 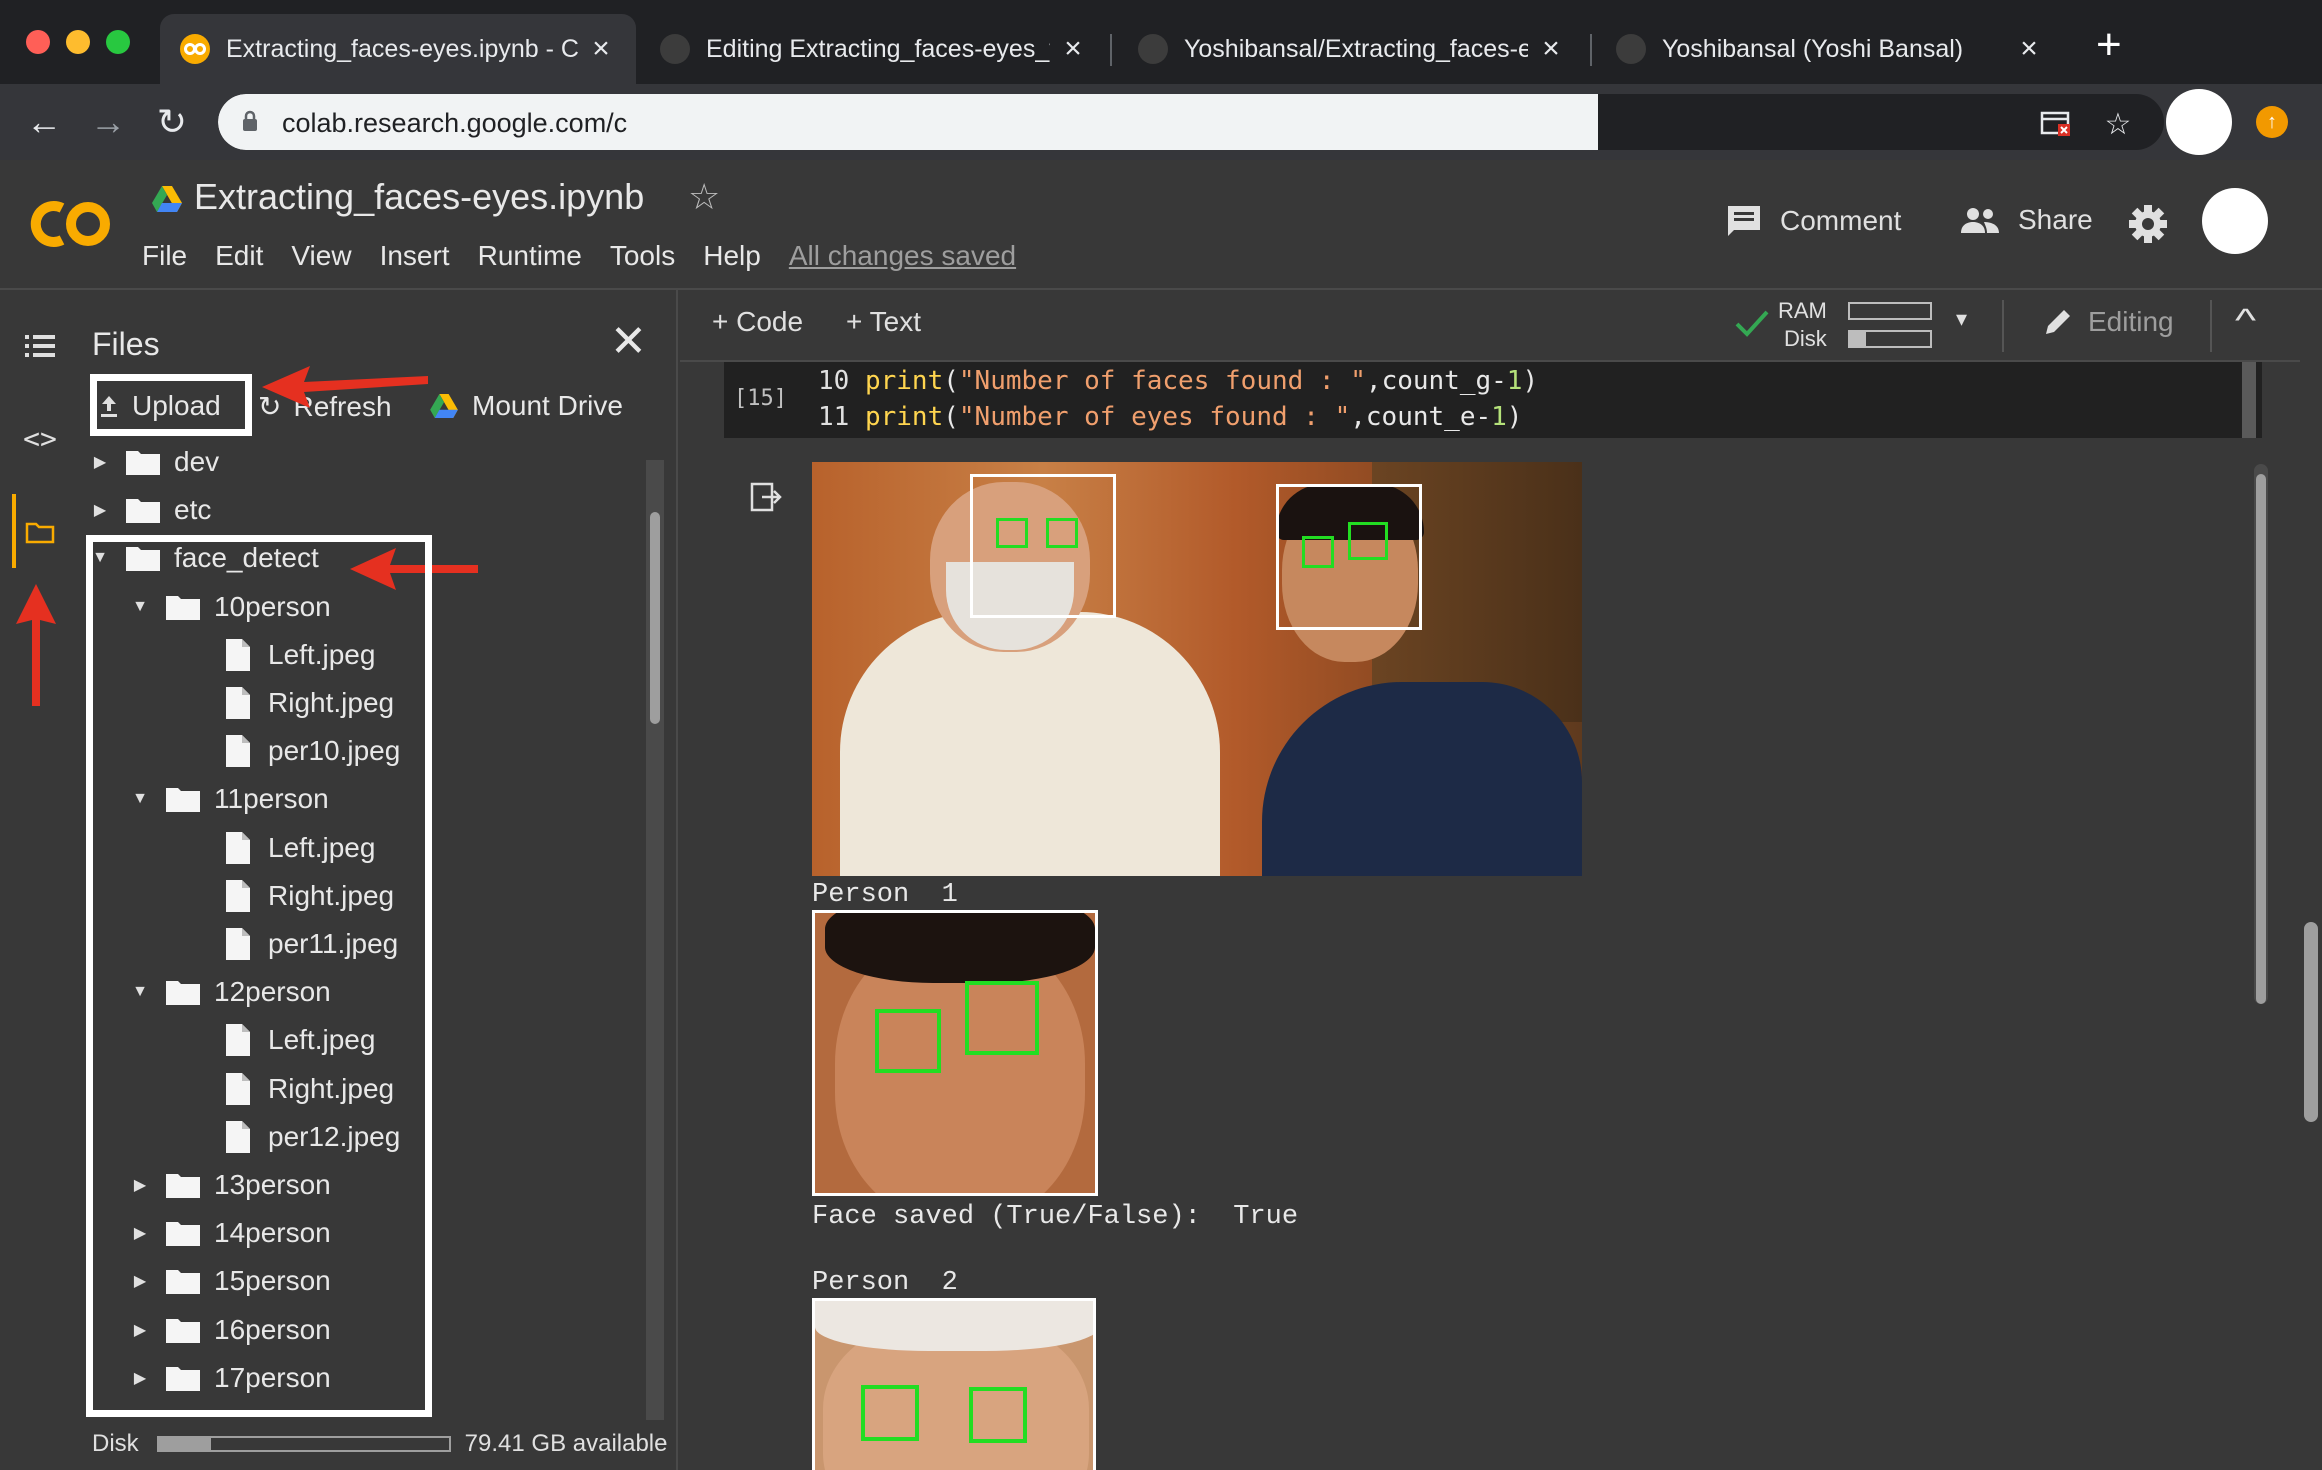 I want to click on browser-profile-avatar, so click(x=2199, y=122).